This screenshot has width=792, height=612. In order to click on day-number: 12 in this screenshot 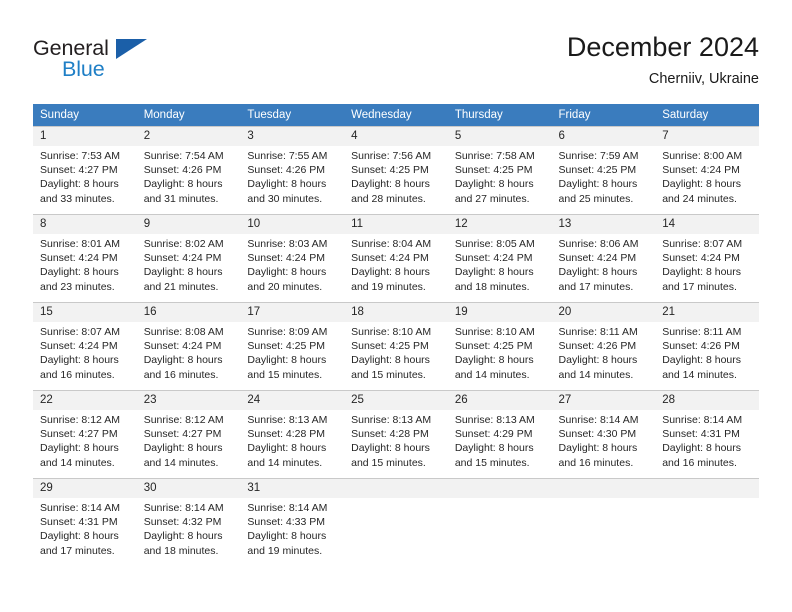, I will do `click(499, 224)`.